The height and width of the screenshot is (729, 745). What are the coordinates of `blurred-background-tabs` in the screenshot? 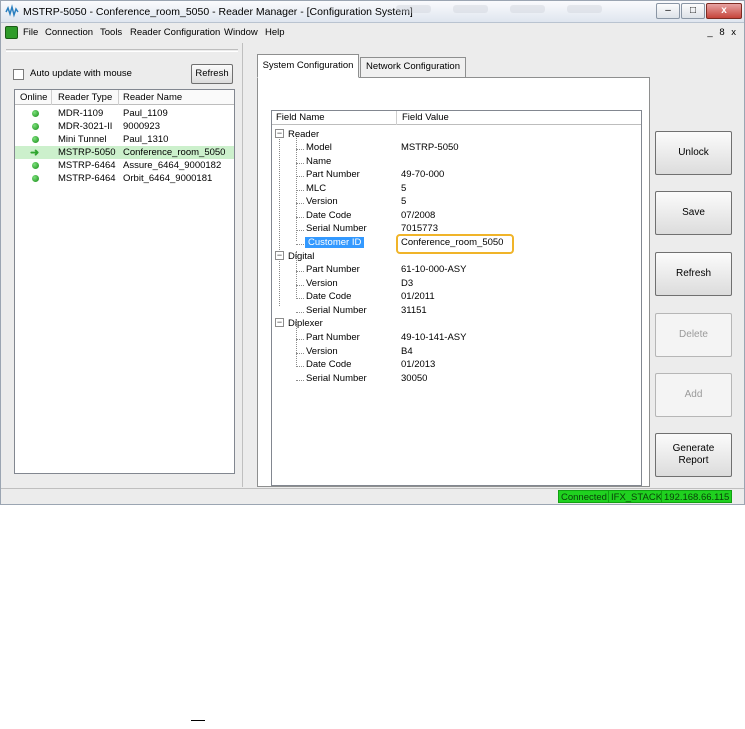 It's located at (523, 12).